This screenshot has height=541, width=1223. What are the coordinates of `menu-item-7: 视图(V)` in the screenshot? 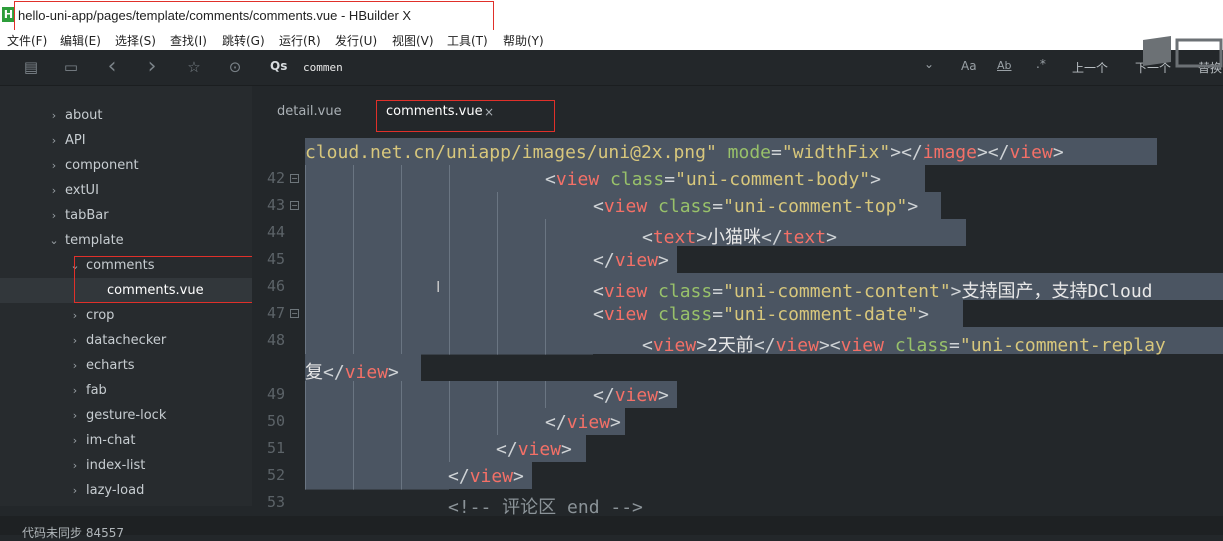 It's located at (413, 40).